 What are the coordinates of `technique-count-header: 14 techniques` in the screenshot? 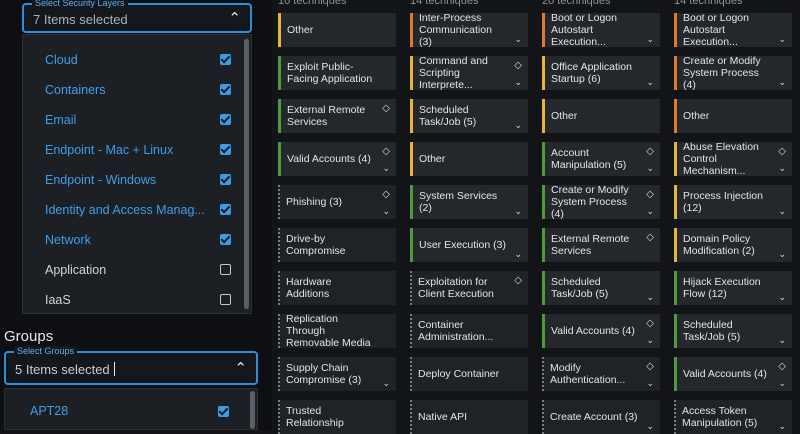 It's located at (708, 3).